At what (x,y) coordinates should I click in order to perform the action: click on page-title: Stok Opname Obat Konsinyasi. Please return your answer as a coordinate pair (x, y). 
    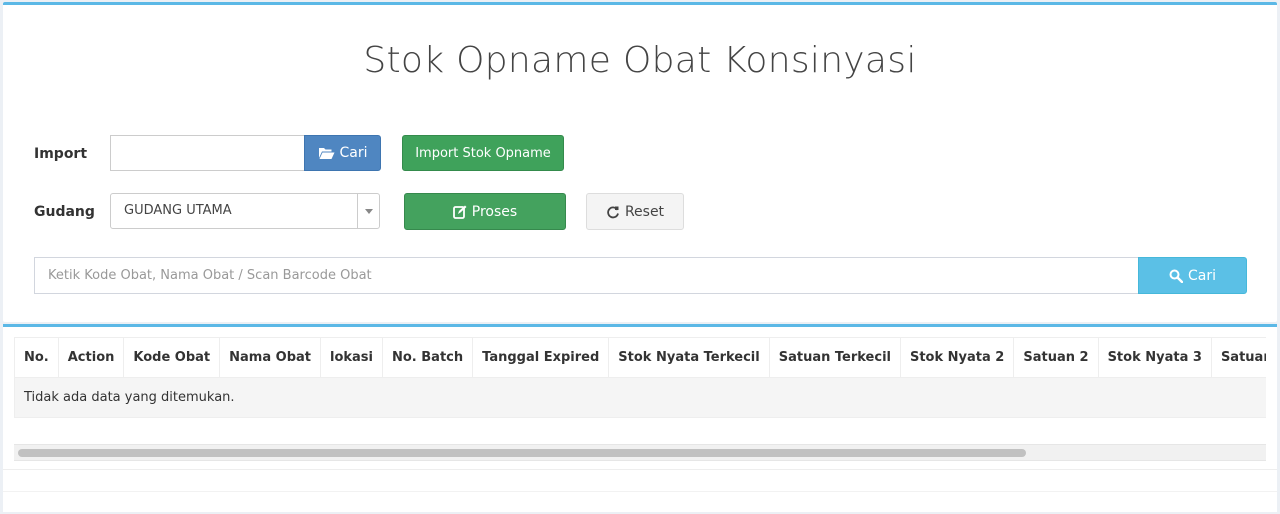
    Looking at the image, I should click on (640, 60).